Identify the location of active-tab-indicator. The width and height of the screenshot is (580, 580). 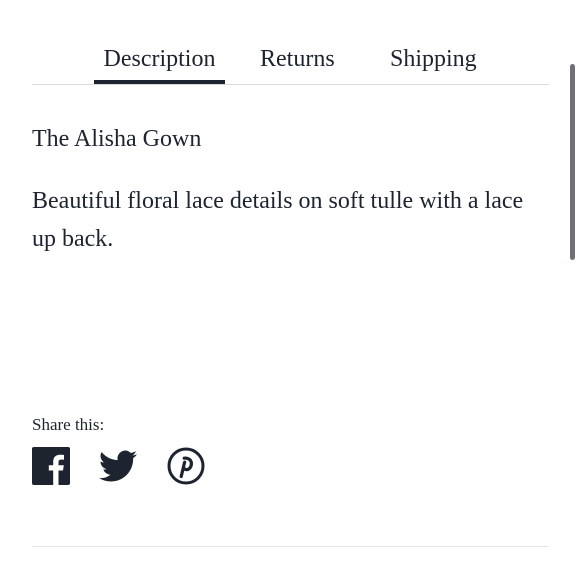
(159, 82).